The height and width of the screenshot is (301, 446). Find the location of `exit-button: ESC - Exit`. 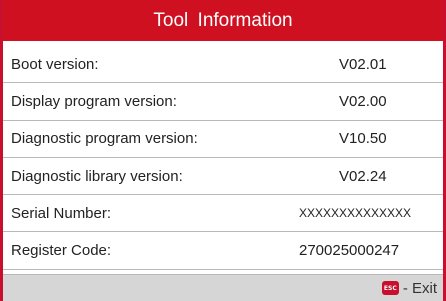

exit-button: ESC - Exit is located at coordinates (409, 288).